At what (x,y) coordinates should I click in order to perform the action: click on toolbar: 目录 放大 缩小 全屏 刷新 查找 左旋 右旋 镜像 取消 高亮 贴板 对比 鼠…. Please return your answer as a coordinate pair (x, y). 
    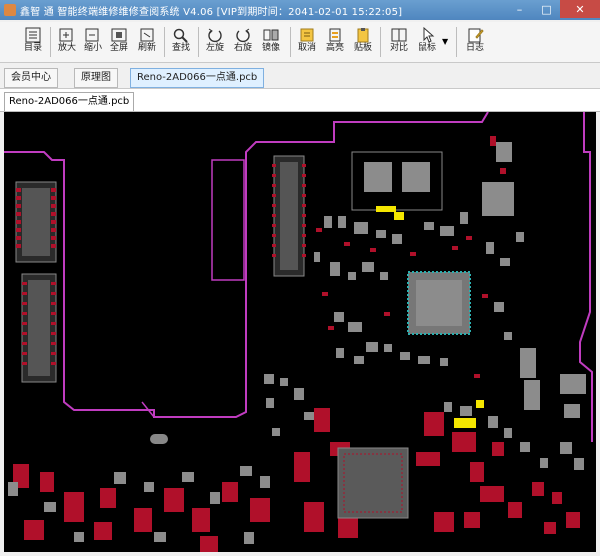
    Looking at the image, I should click on (300, 42).